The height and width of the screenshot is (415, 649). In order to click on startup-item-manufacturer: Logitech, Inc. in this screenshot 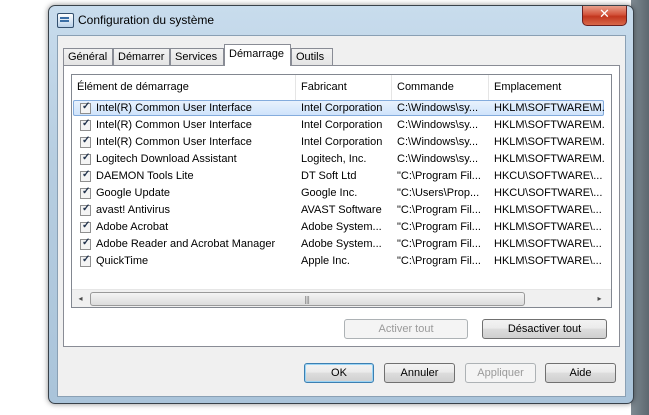, I will do `click(334, 159)`.